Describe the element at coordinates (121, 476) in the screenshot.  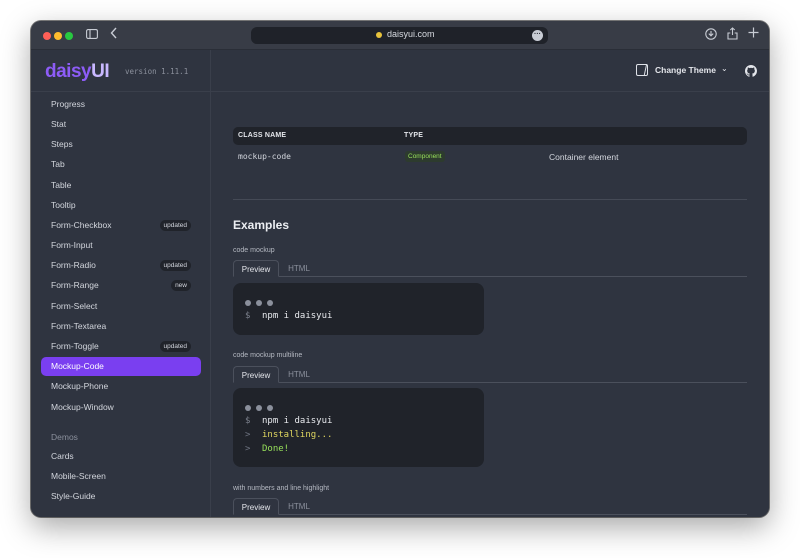
I see `sidebar-item-mobile-screen: Mobile-Screen` at that location.